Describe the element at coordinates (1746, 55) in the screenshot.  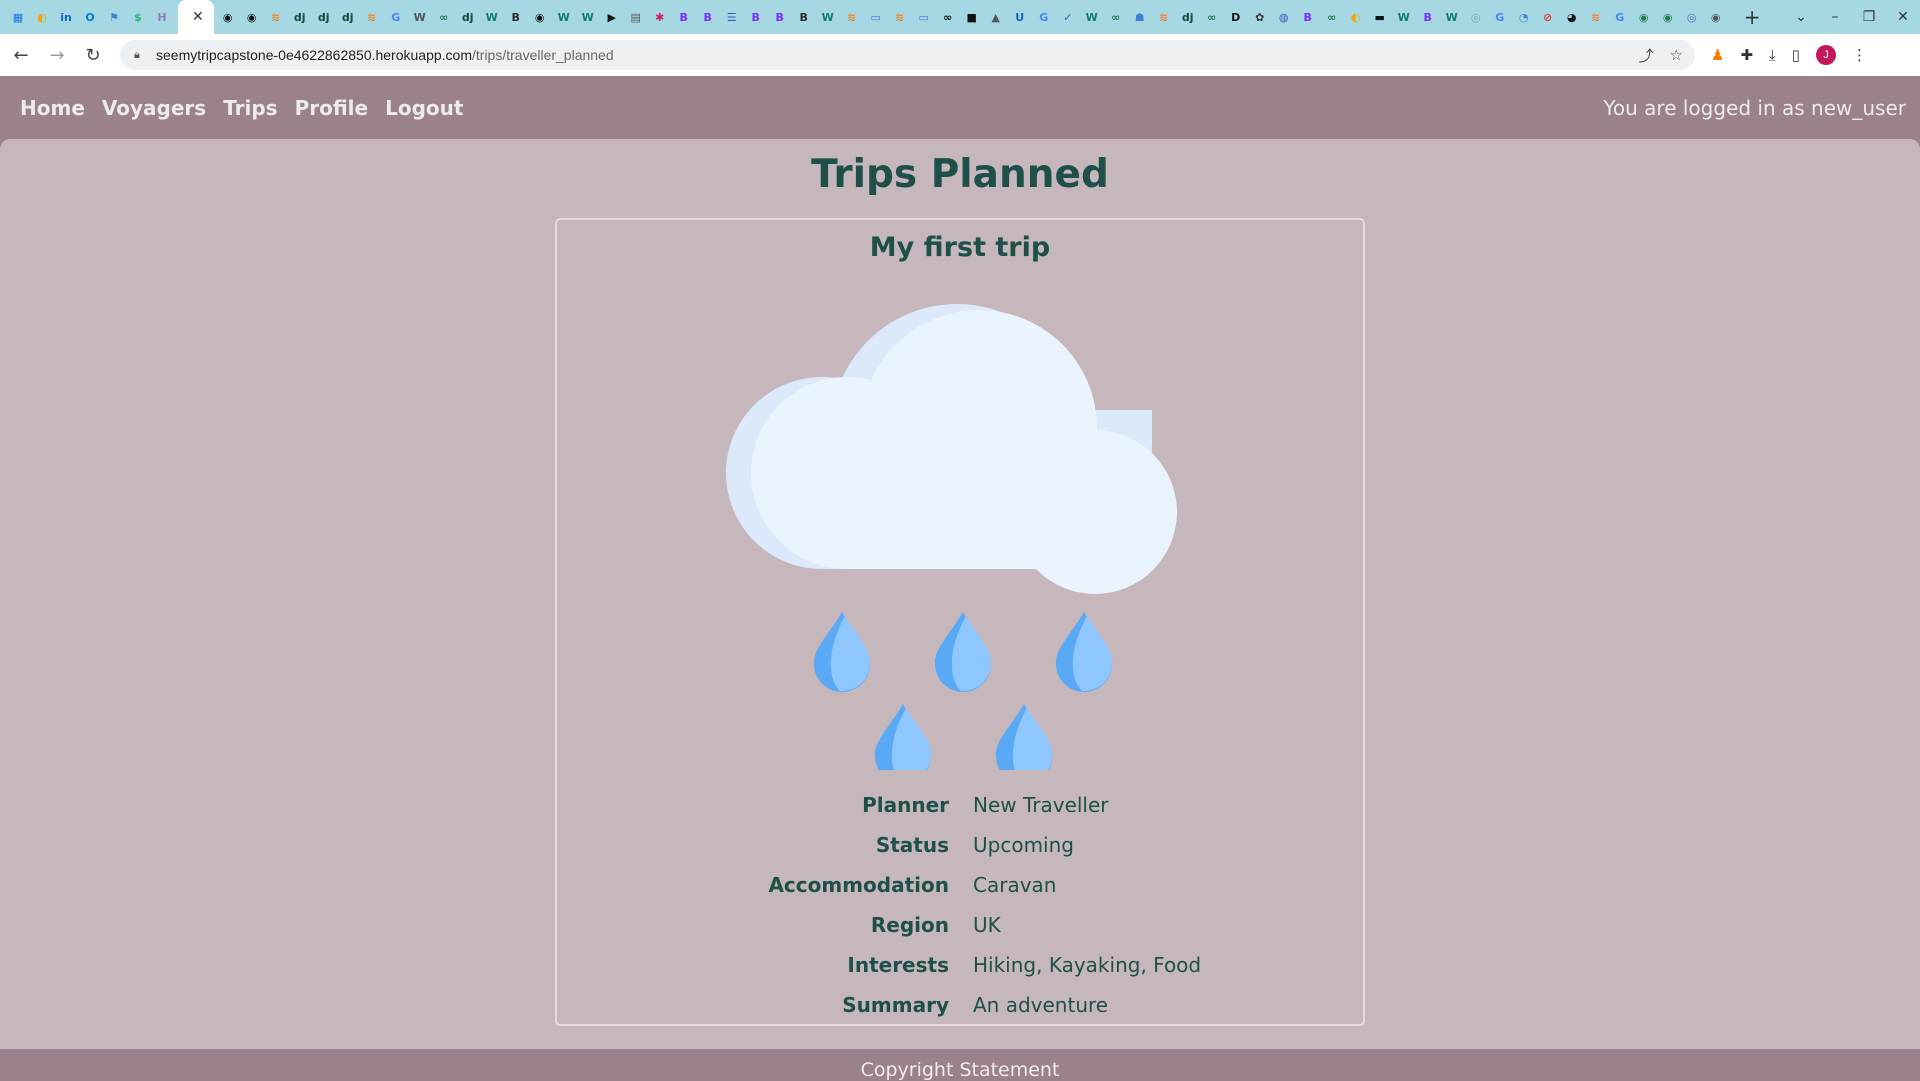
I see `puzzle-extensions-icon: ✚` at that location.